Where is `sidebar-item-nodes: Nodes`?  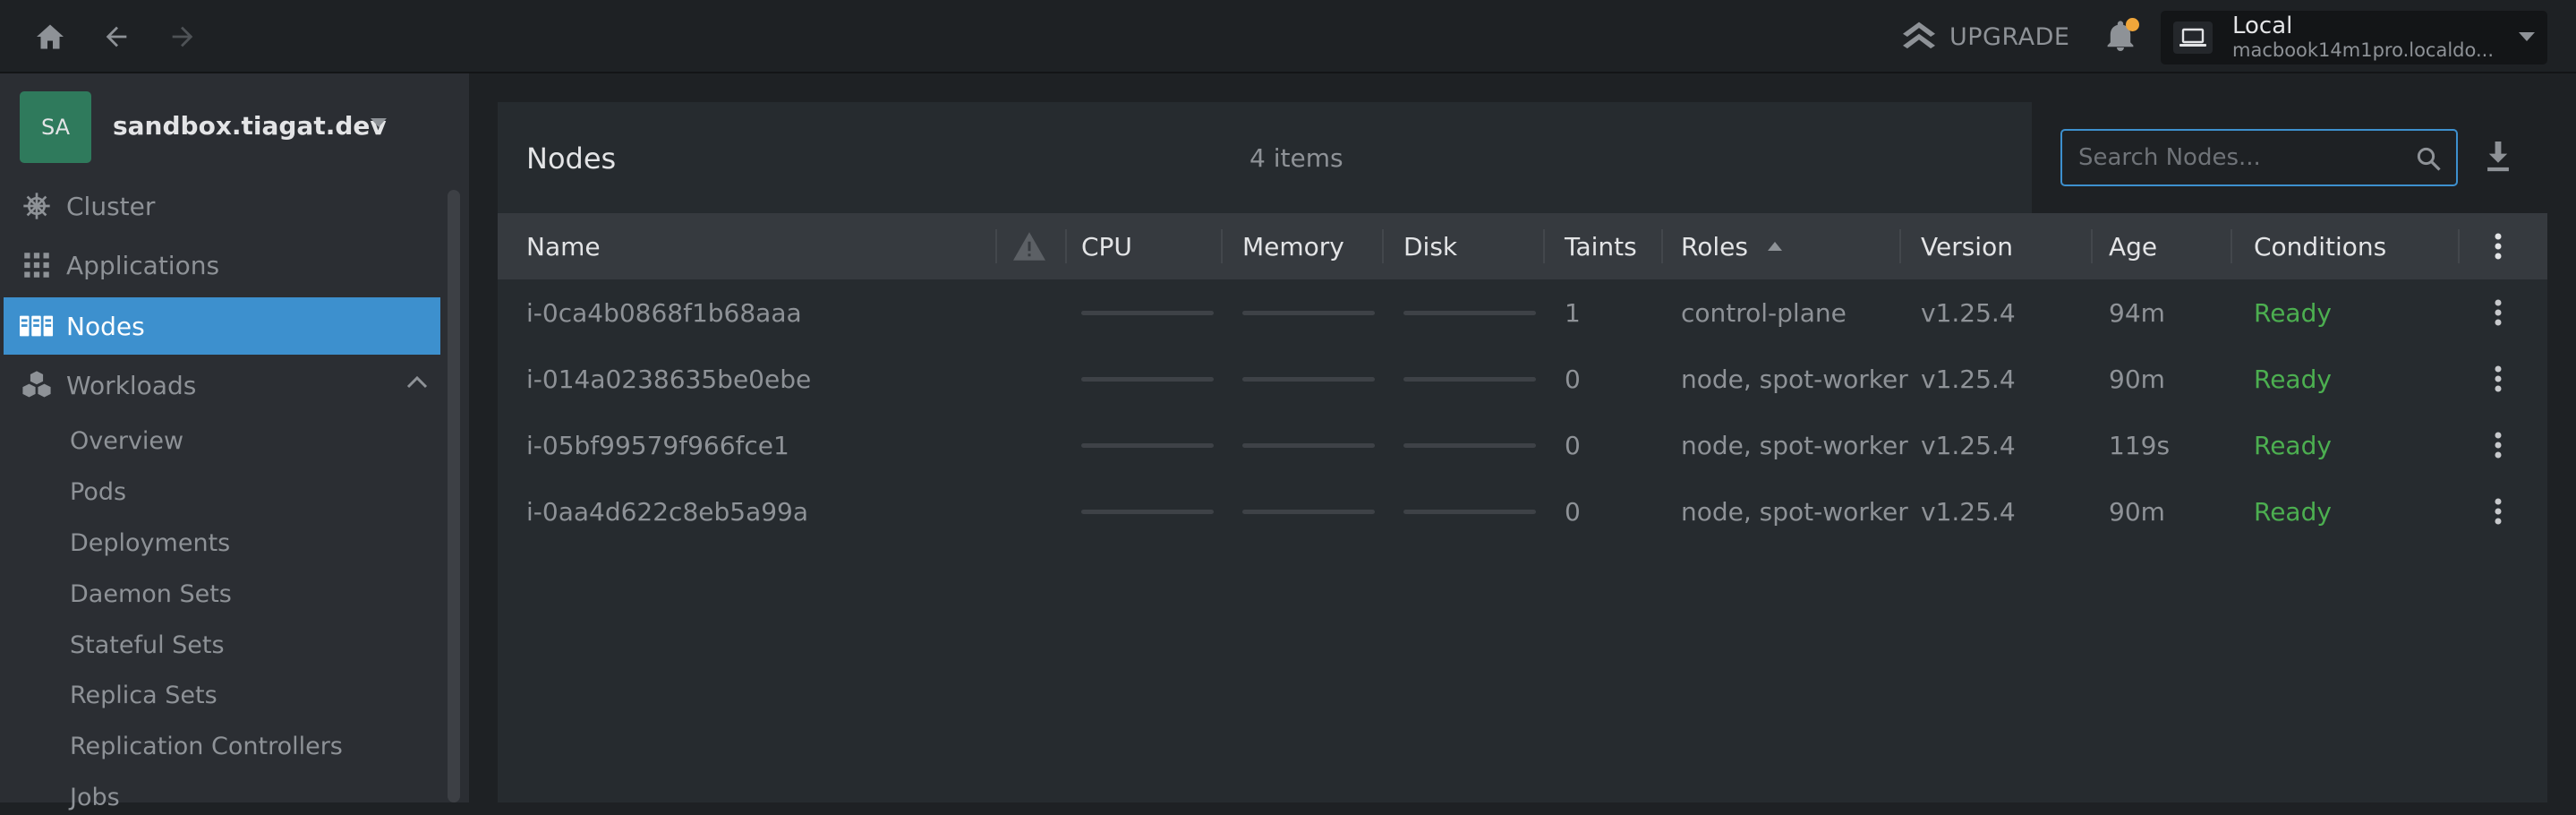
sidebar-item-nodes: Nodes is located at coordinates (222, 326).